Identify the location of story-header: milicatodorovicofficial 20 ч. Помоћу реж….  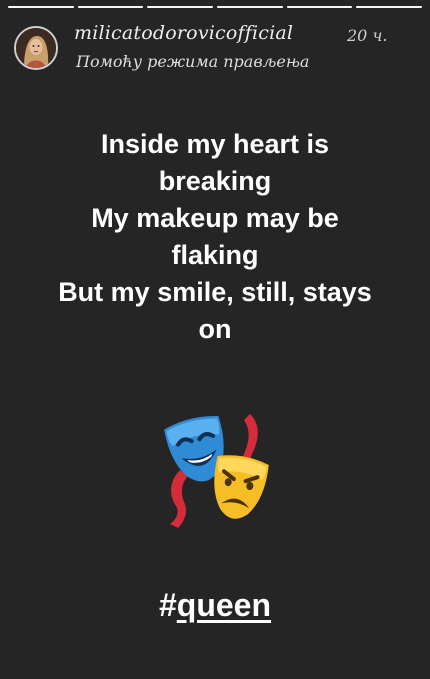
(215, 48).